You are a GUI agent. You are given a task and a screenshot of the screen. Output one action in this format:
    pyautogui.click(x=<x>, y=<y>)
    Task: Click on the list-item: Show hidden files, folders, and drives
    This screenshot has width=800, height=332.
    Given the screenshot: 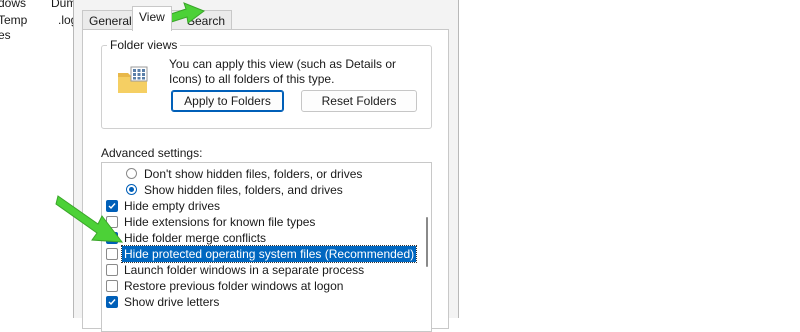 What is the action you would take?
    pyautogui.click(x=257, y=190)
    